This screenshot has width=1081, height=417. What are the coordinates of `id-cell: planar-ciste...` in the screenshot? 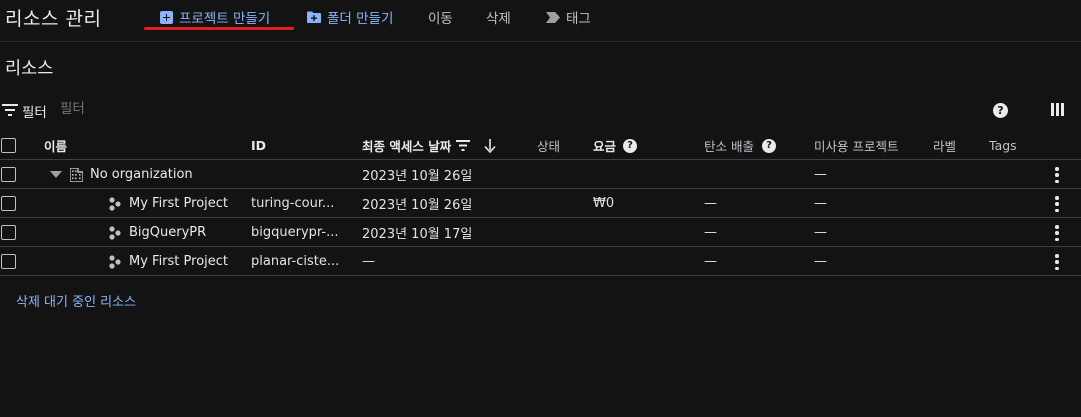 It's located at (295, 261).